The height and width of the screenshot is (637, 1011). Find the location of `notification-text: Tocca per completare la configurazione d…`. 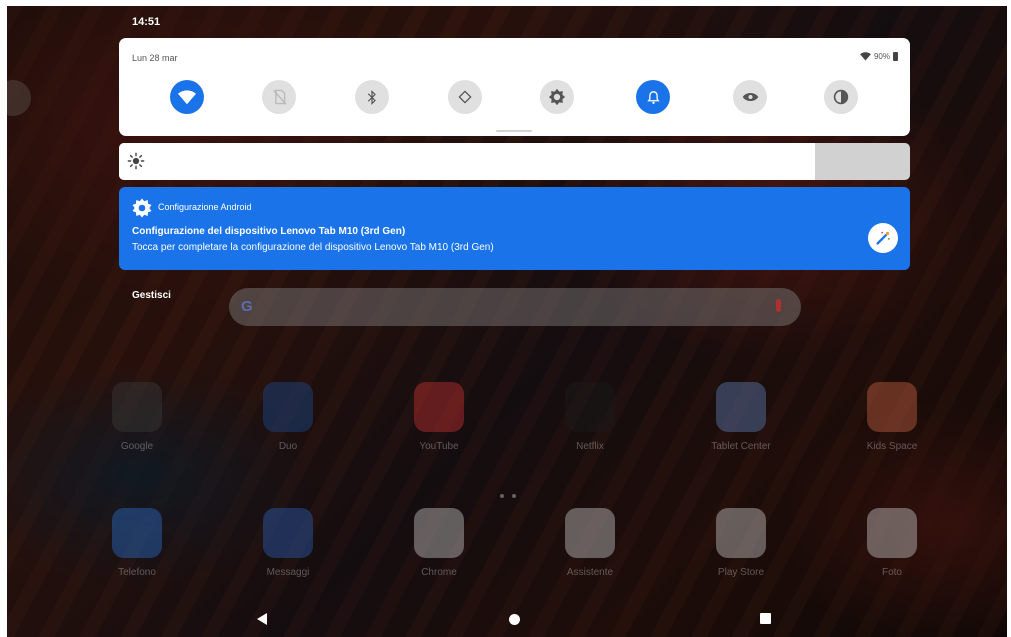

notification-text: Tocca per completare la configurazione d… is located at coordinates (313, 247).